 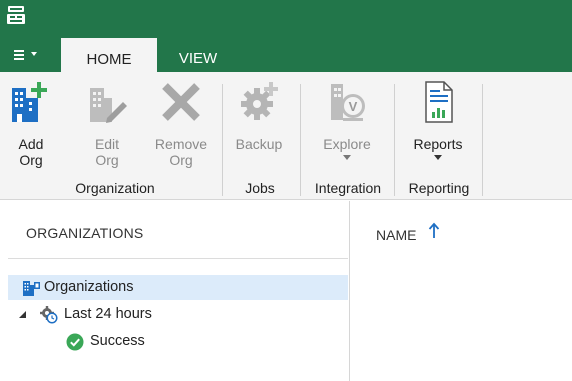 I want to click on tree-item-success: Success, so click(x=178, y=341).